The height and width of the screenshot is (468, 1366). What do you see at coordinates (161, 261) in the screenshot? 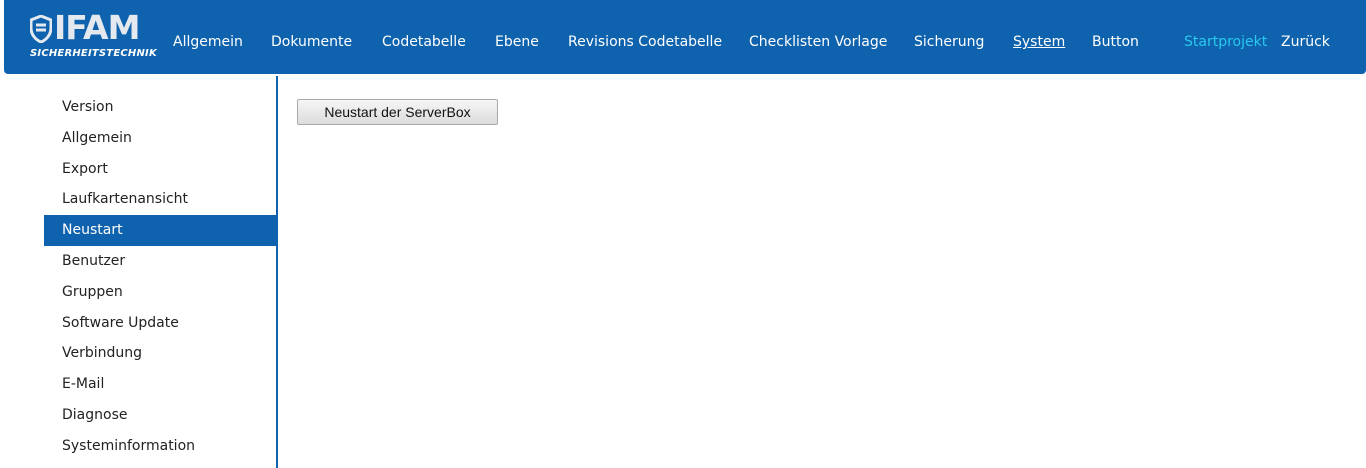
I see `sidebar-item-benutzer: Benutzer` at bounding box center [161, 261].